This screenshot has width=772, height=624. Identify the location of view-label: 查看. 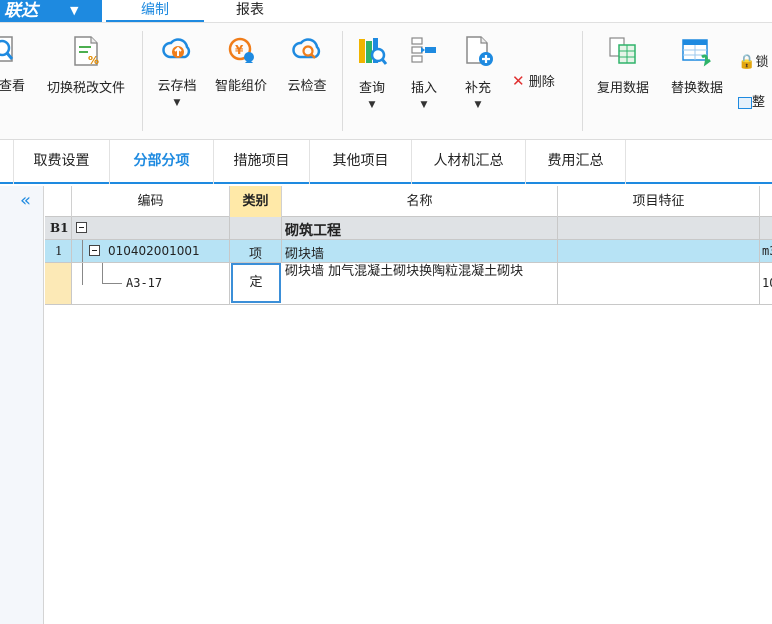
(12, 86).